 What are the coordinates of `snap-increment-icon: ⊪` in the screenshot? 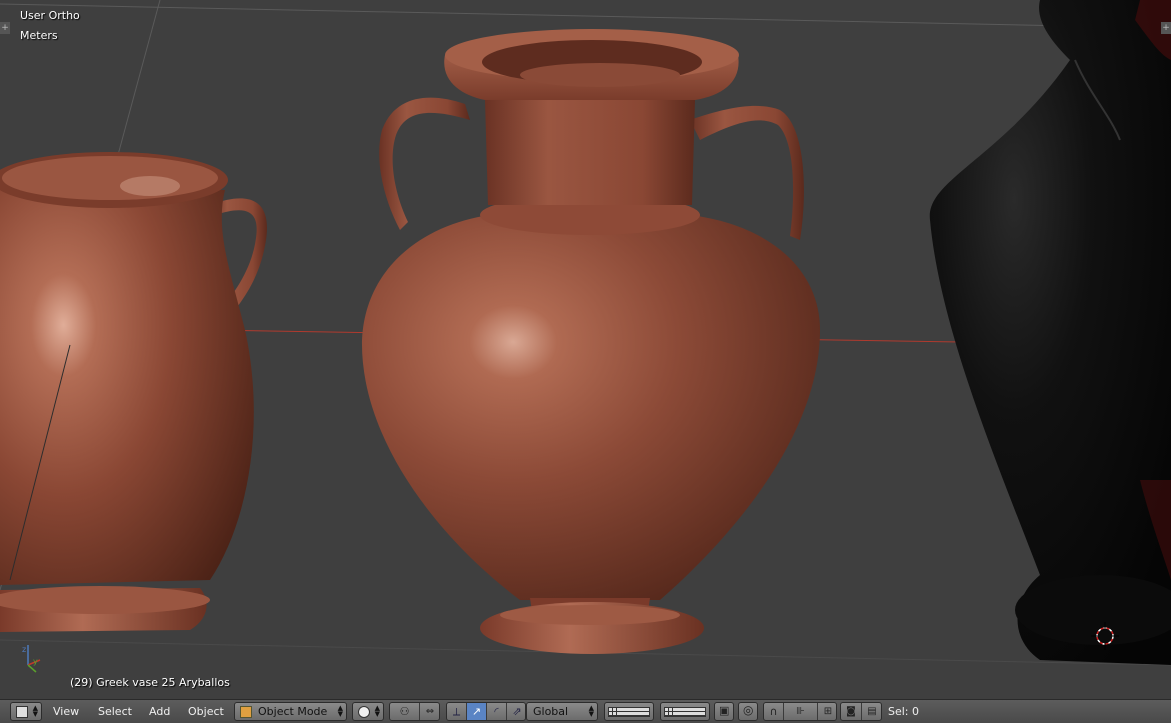 It's located at (800, 711).